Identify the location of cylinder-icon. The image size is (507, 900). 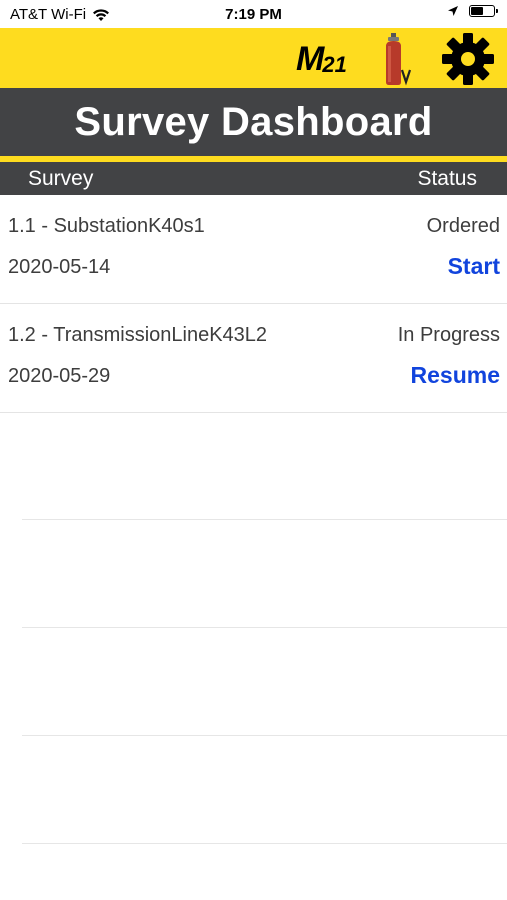
(395, 59).